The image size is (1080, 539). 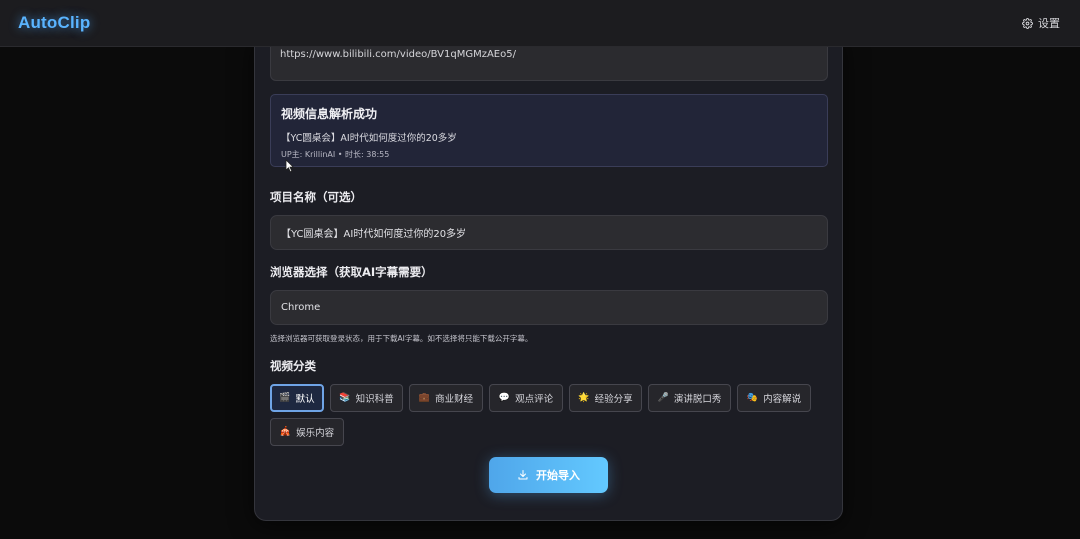 What do you see at coordinates (401, 338) in the screenshot?
I see `browser-hint: 选择浏览器可获取登录状态，用于下载AI字幕。如不选择将只能下载公开字幕。` at bounding box center [401, 338].